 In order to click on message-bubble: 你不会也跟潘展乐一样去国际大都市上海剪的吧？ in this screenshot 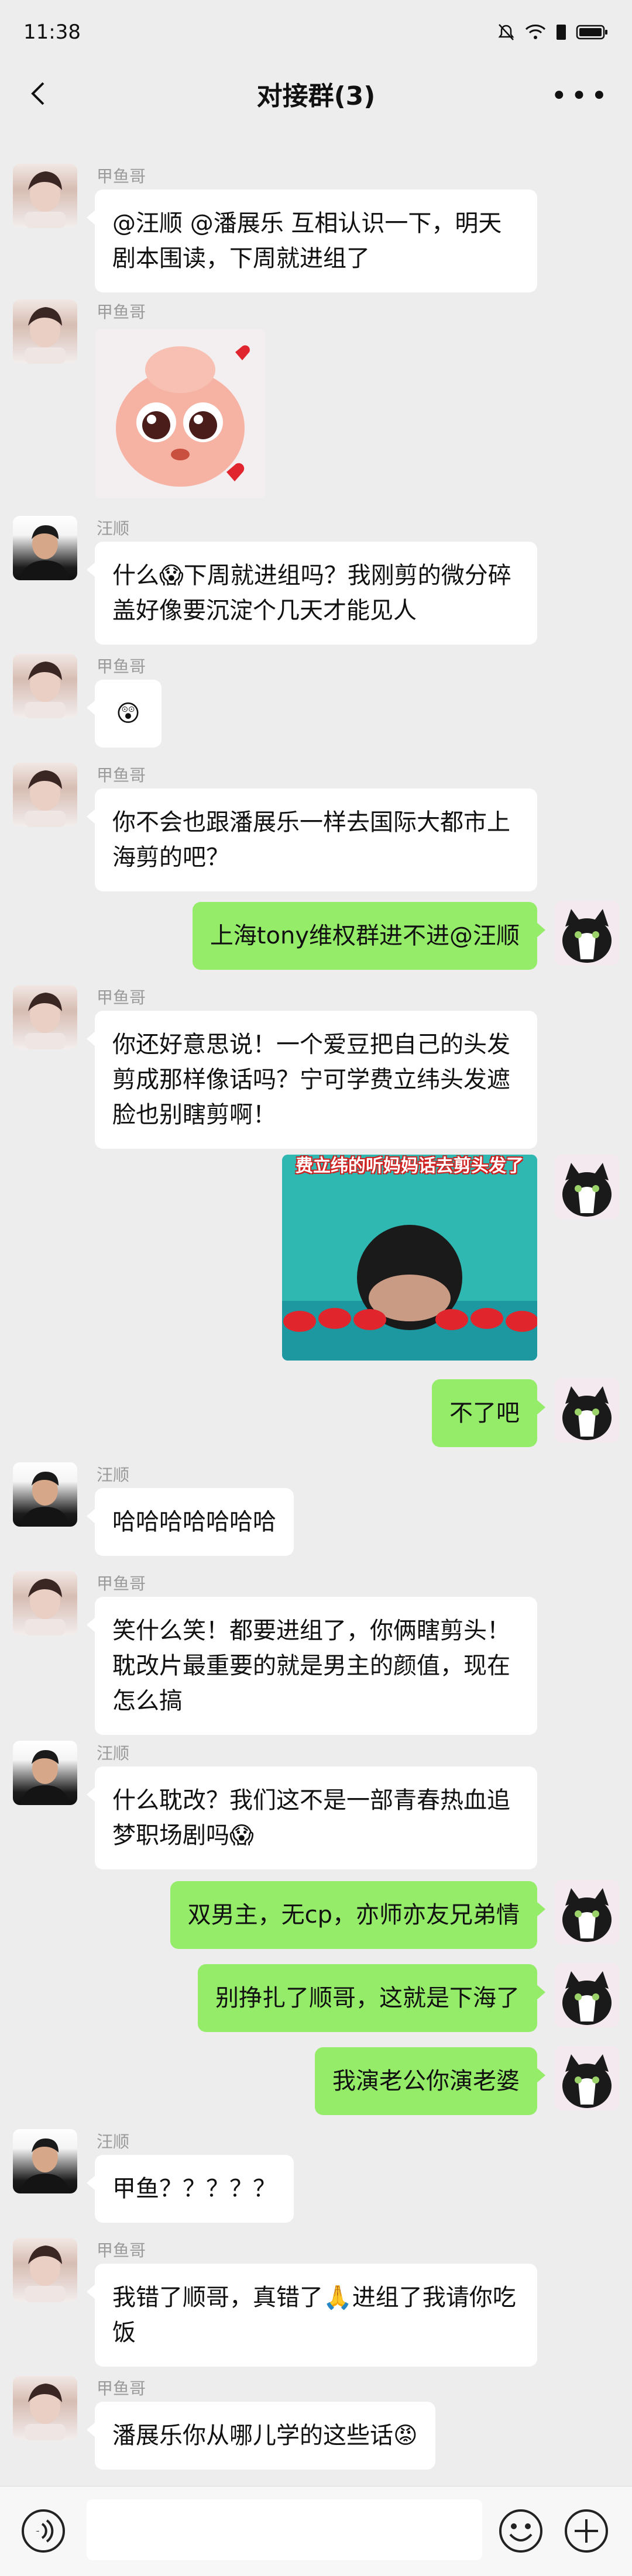, I will do `click(312, 839)`.